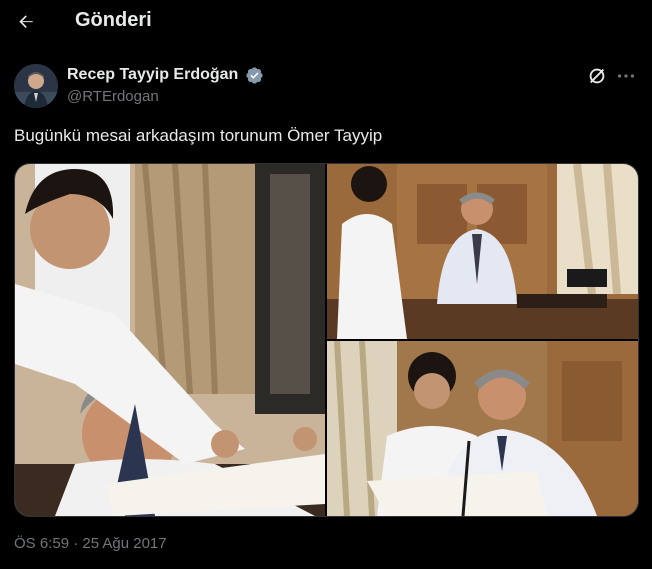  What do you see at coordinates (36, 86) in the screenshot?
I see `avatar` at bounding box center [36, 86].